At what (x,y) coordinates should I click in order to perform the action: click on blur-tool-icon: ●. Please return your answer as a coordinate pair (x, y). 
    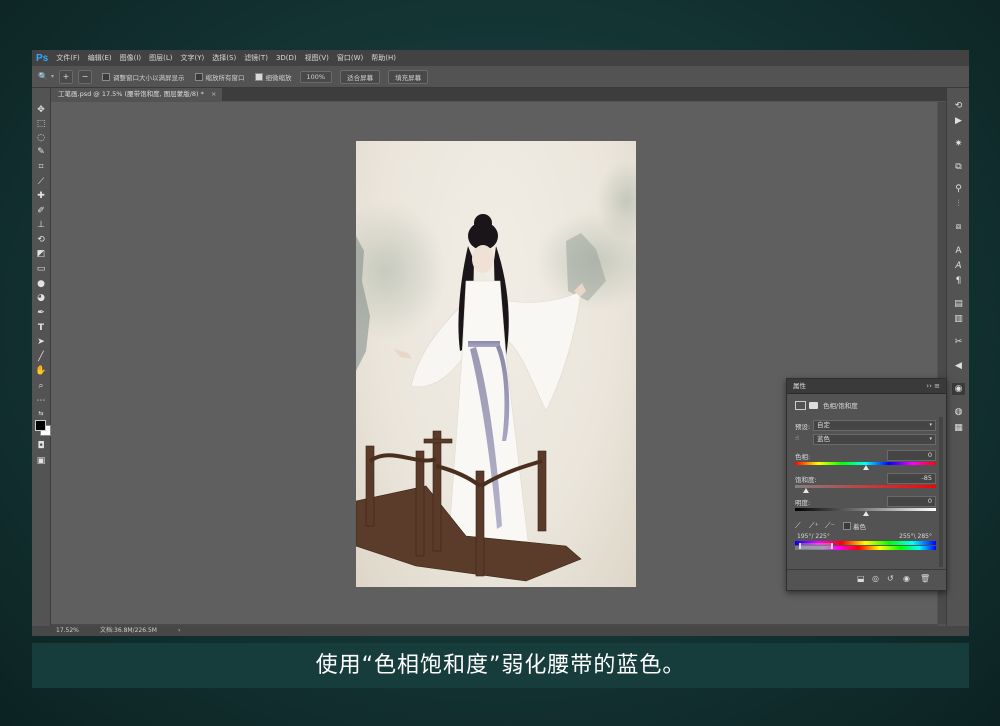
    Looking at the image, I should click on (41, 284).